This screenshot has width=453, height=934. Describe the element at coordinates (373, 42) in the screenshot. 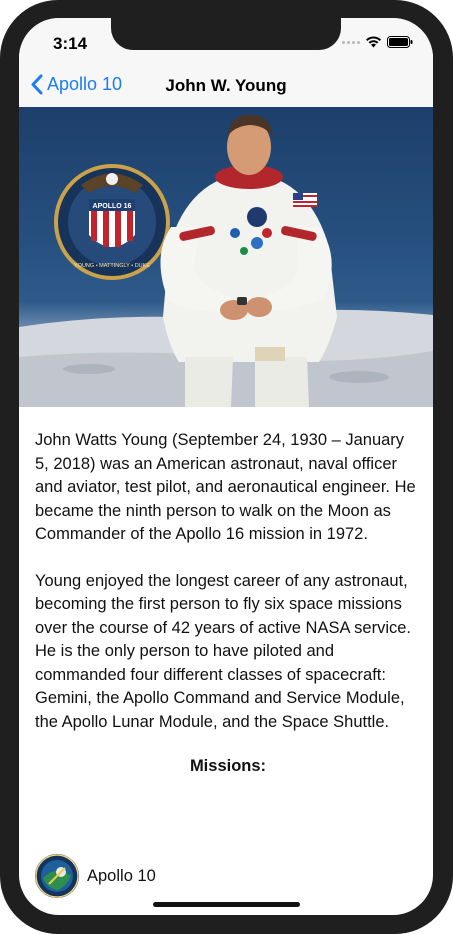

I see `wifi-icon` at that location.